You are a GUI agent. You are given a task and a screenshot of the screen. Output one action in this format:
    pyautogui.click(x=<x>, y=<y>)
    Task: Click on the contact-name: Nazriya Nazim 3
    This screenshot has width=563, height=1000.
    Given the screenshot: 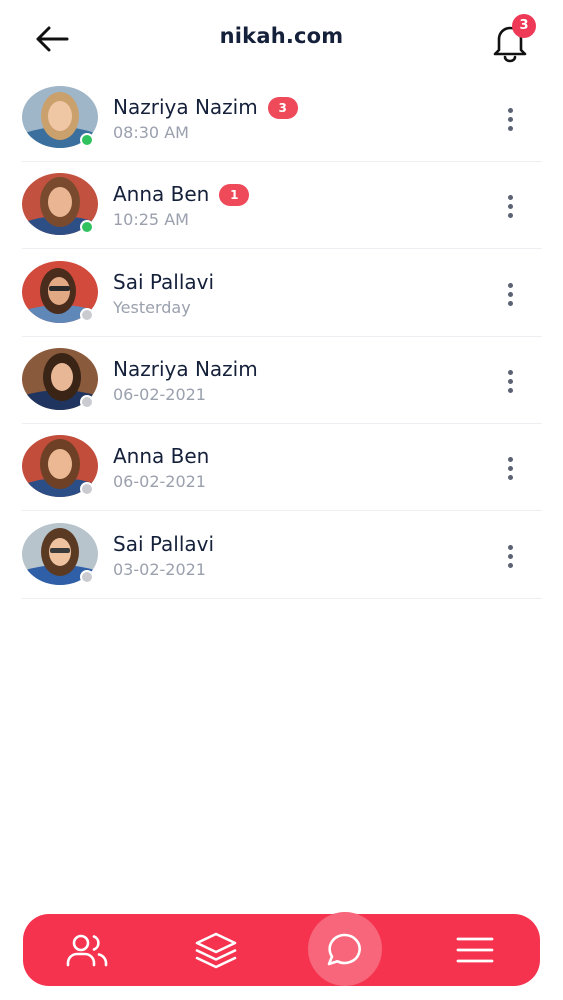 What is the action you would take?
    pyautogui.click(x=205, y=107)
    